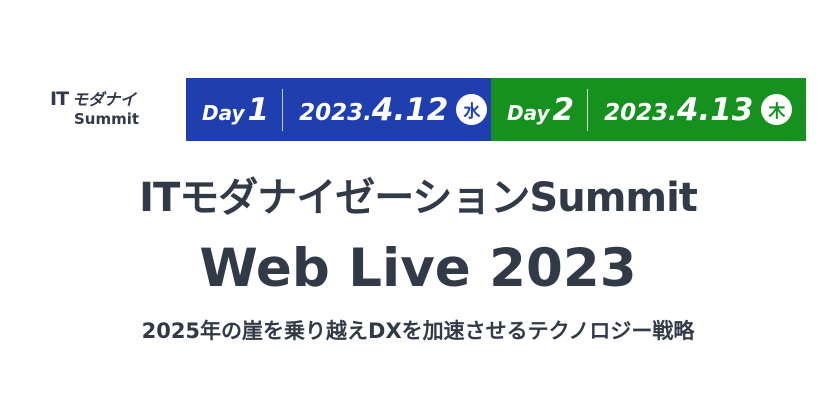 Image resolution: width=836 pixels, height=420 pixels. What do you see at coordinates (104, 99) in the screenshot?
I see `logo-jp-text: モダナイ` at bounding box center [104, 99].